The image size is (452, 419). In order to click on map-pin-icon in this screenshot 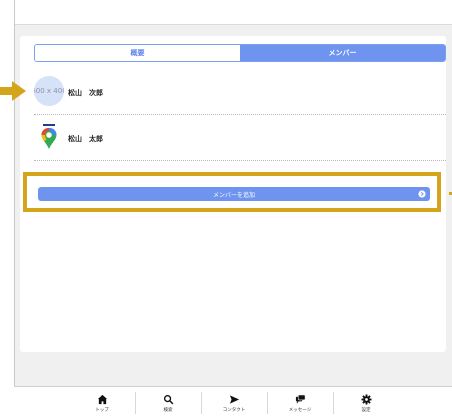, I will do `click(49, 136)`.